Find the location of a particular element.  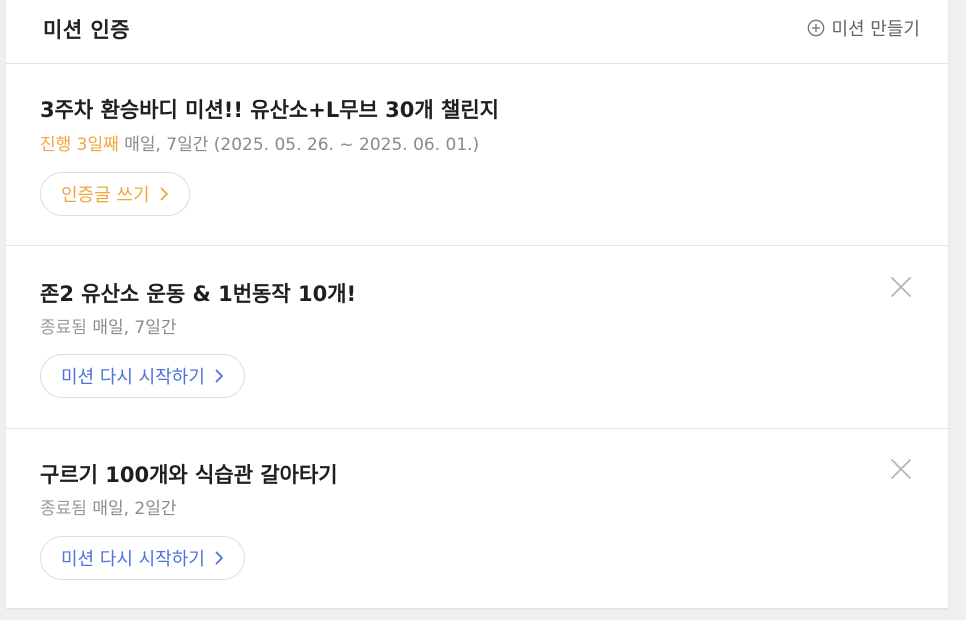

mission-schedule: 매일, 7일간 is located at coordinates (134, 328).